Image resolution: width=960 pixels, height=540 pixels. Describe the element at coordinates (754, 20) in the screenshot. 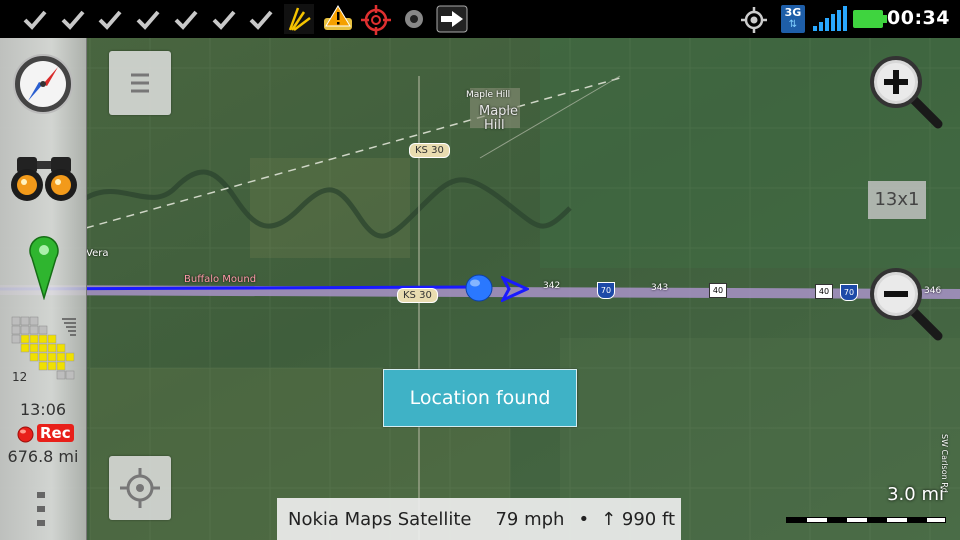

I see `gps-icon` at that location.